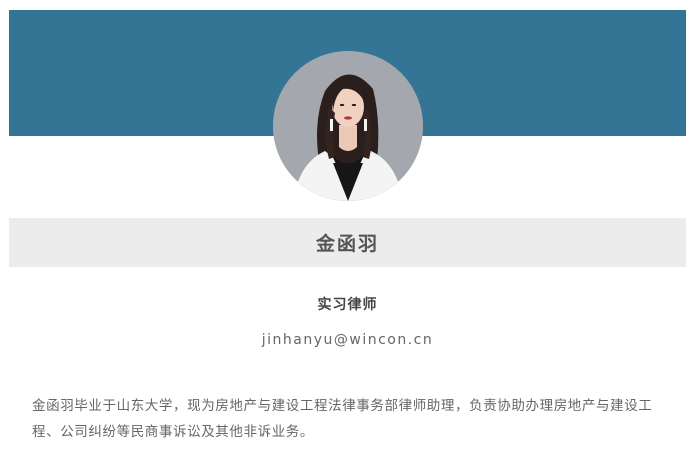 The image size is (695, 463). I want to click on name-bar: 金函羽, so click(347, 242).